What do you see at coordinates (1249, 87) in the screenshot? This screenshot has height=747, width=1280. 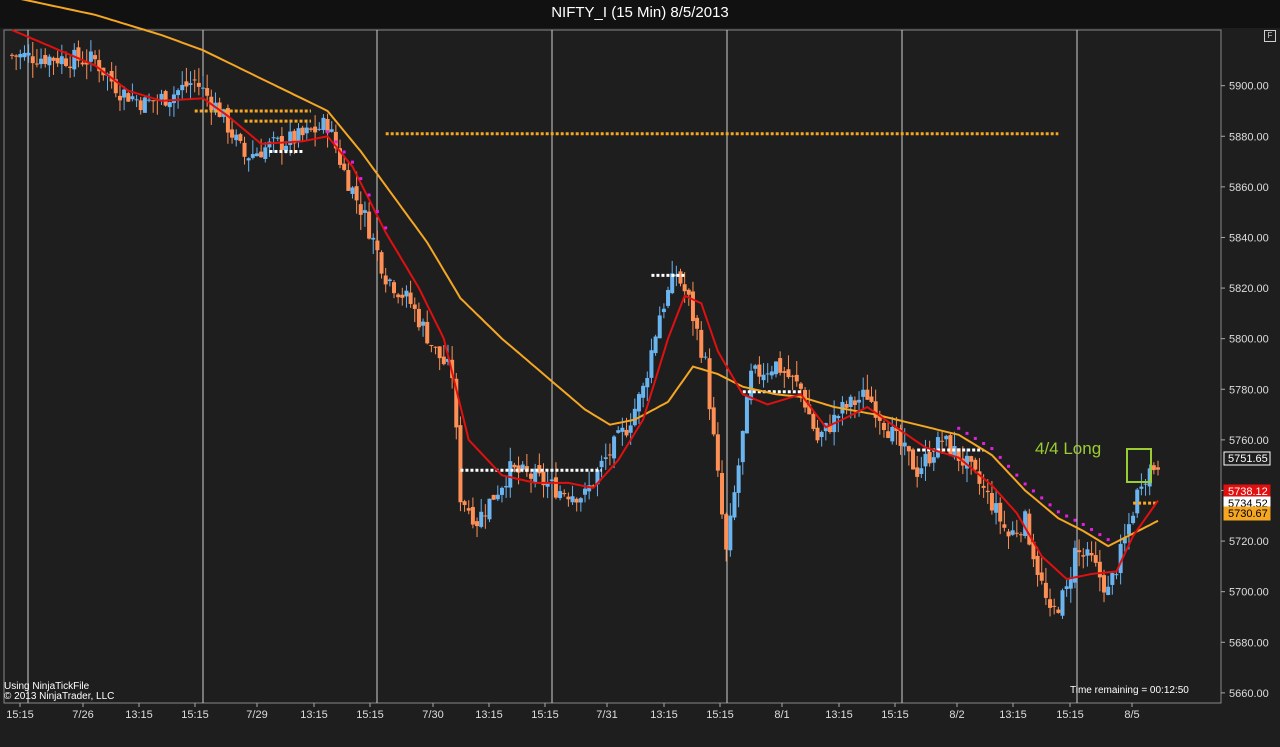 I see `y-tick-label: 5900.00` at bounding box center [1249, 87].